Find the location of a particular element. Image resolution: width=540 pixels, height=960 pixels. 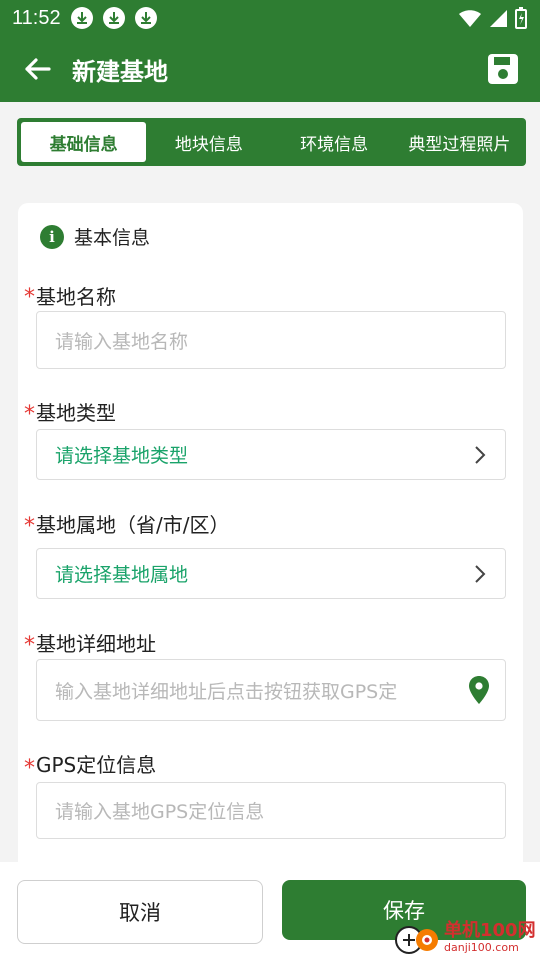

base-address-placeholder: 输入基地详细地址后点击按钮获取GPS定 is located at coordinates (226, 691).